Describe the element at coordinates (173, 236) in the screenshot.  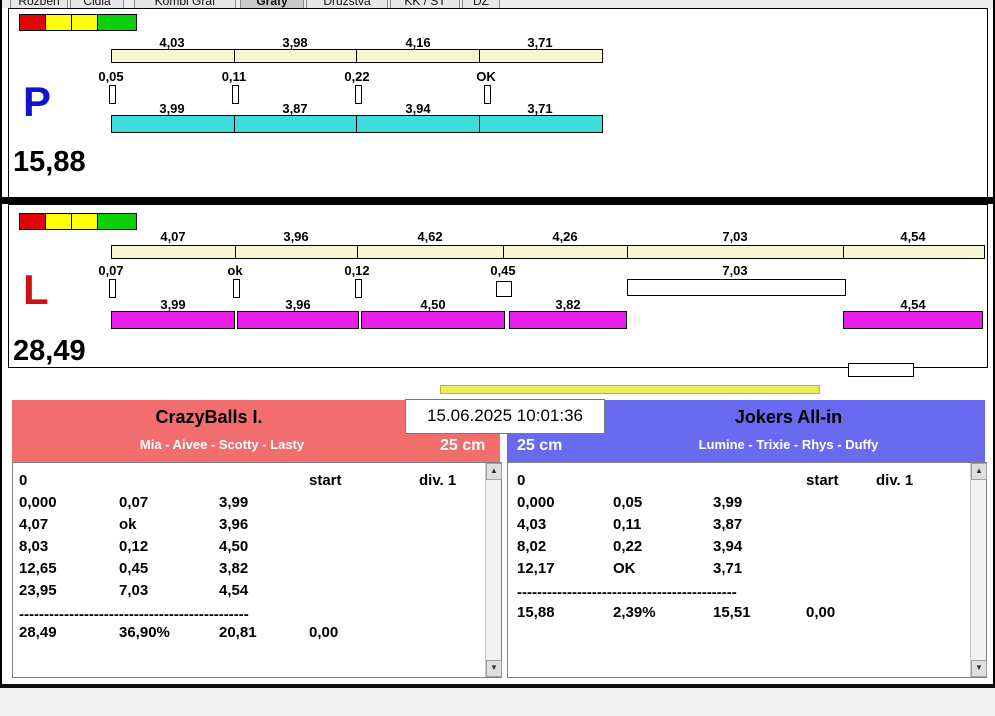
I see `top-bar-value: 4,07` at that location.